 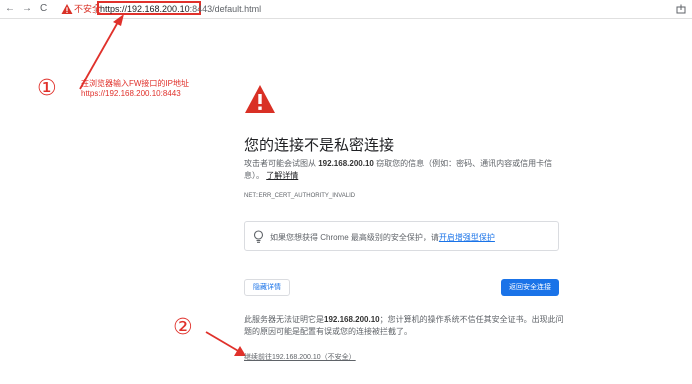 I want to click on explain-host: 192.168.200.10, so click(x=352, y=319).